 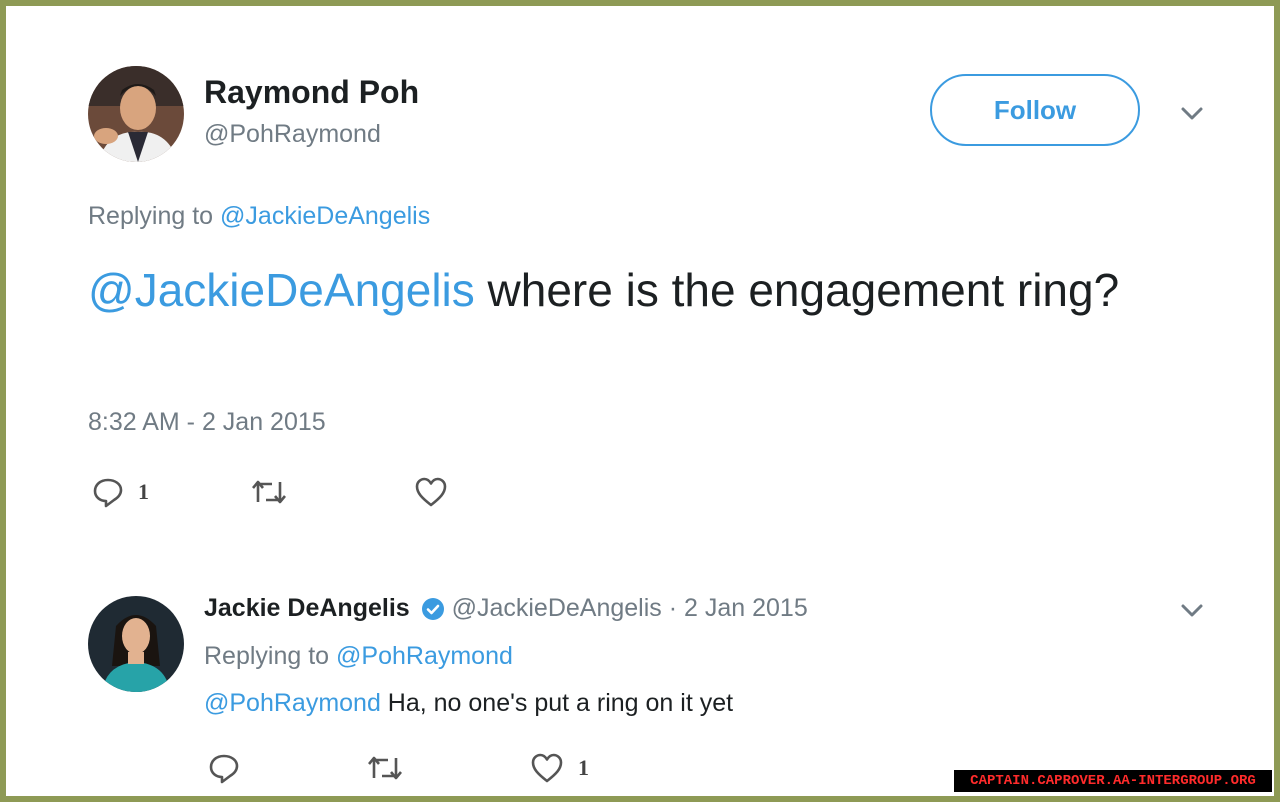 What do you see at coordinates (292, 703) in the screenshot?
I see `reply-mention-link: @PohRaymond` at bounding box center [292, 703].